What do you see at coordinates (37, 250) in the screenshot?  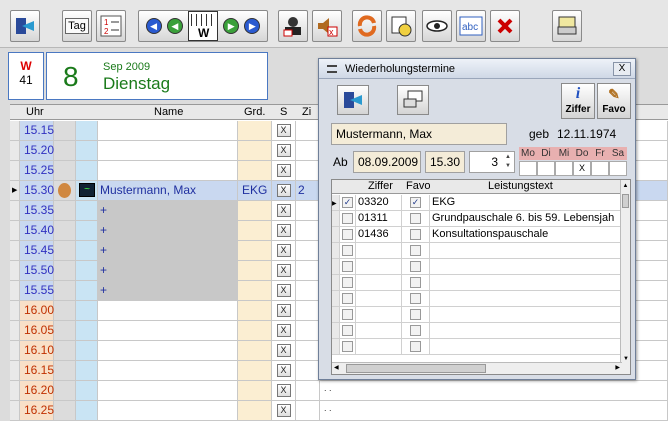 I see `time-cell: 15.45` at bounding box center [37, 250].